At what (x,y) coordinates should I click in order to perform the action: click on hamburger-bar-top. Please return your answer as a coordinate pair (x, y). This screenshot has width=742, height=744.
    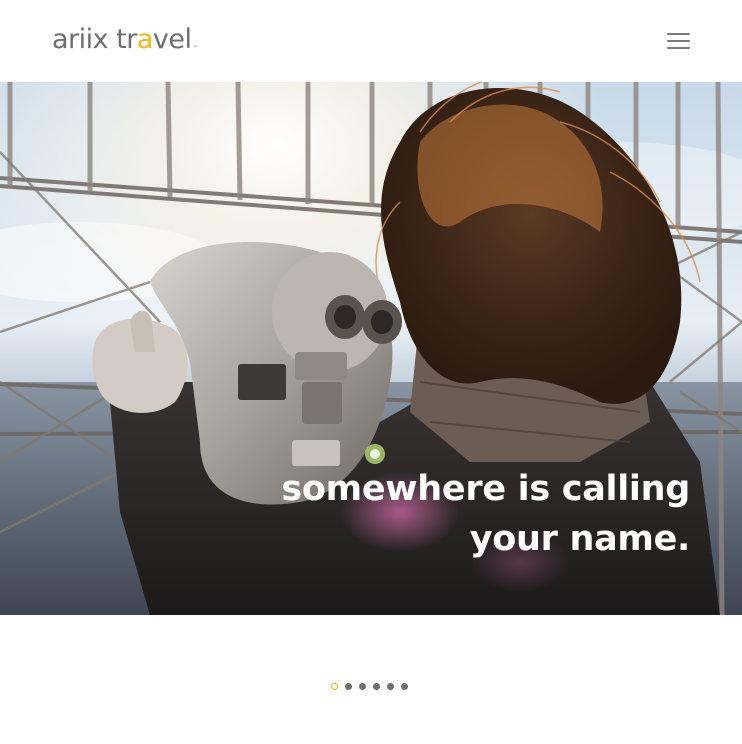
    Looking at the image, I should click on (678, 34).